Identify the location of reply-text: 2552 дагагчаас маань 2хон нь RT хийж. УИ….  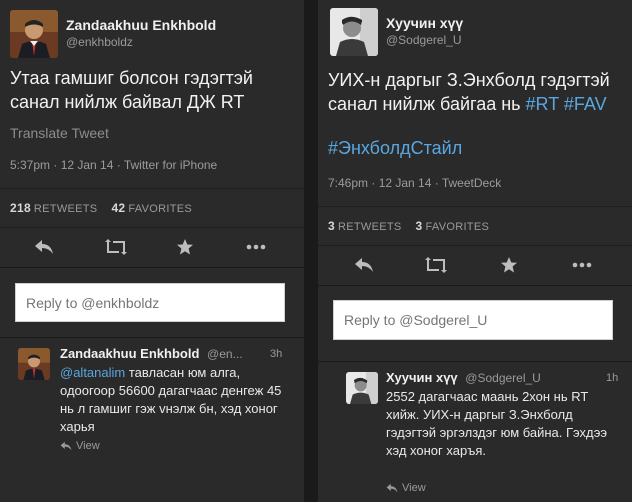
(497, 423).